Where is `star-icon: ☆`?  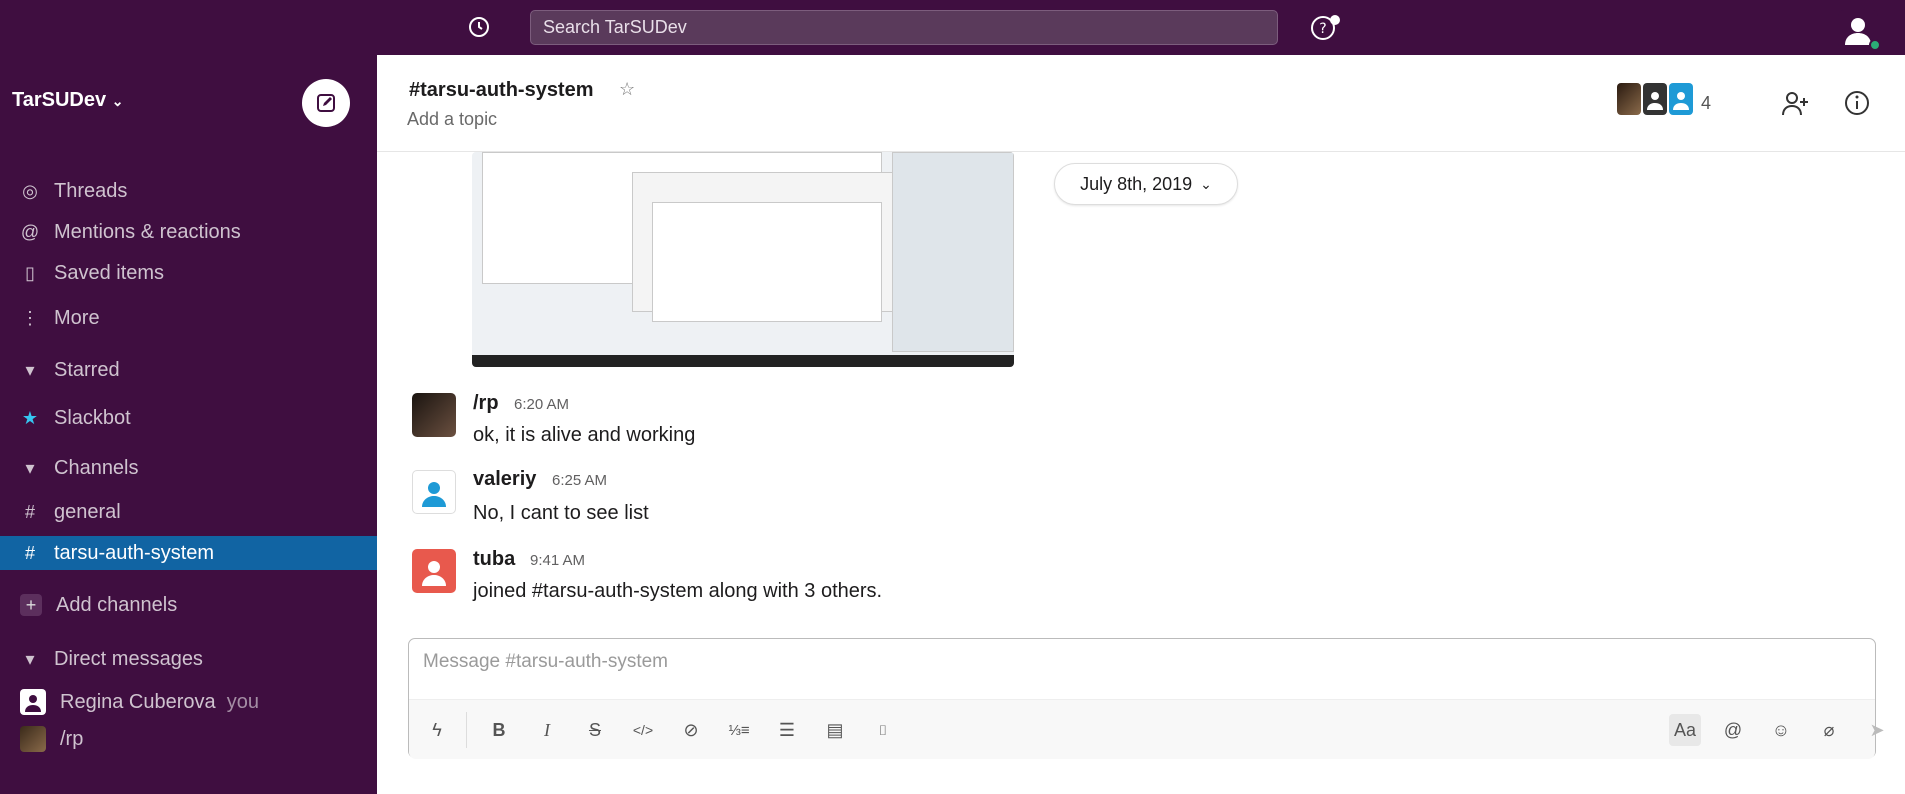 star-icon: ☆ is located at coordinates (627, 89).